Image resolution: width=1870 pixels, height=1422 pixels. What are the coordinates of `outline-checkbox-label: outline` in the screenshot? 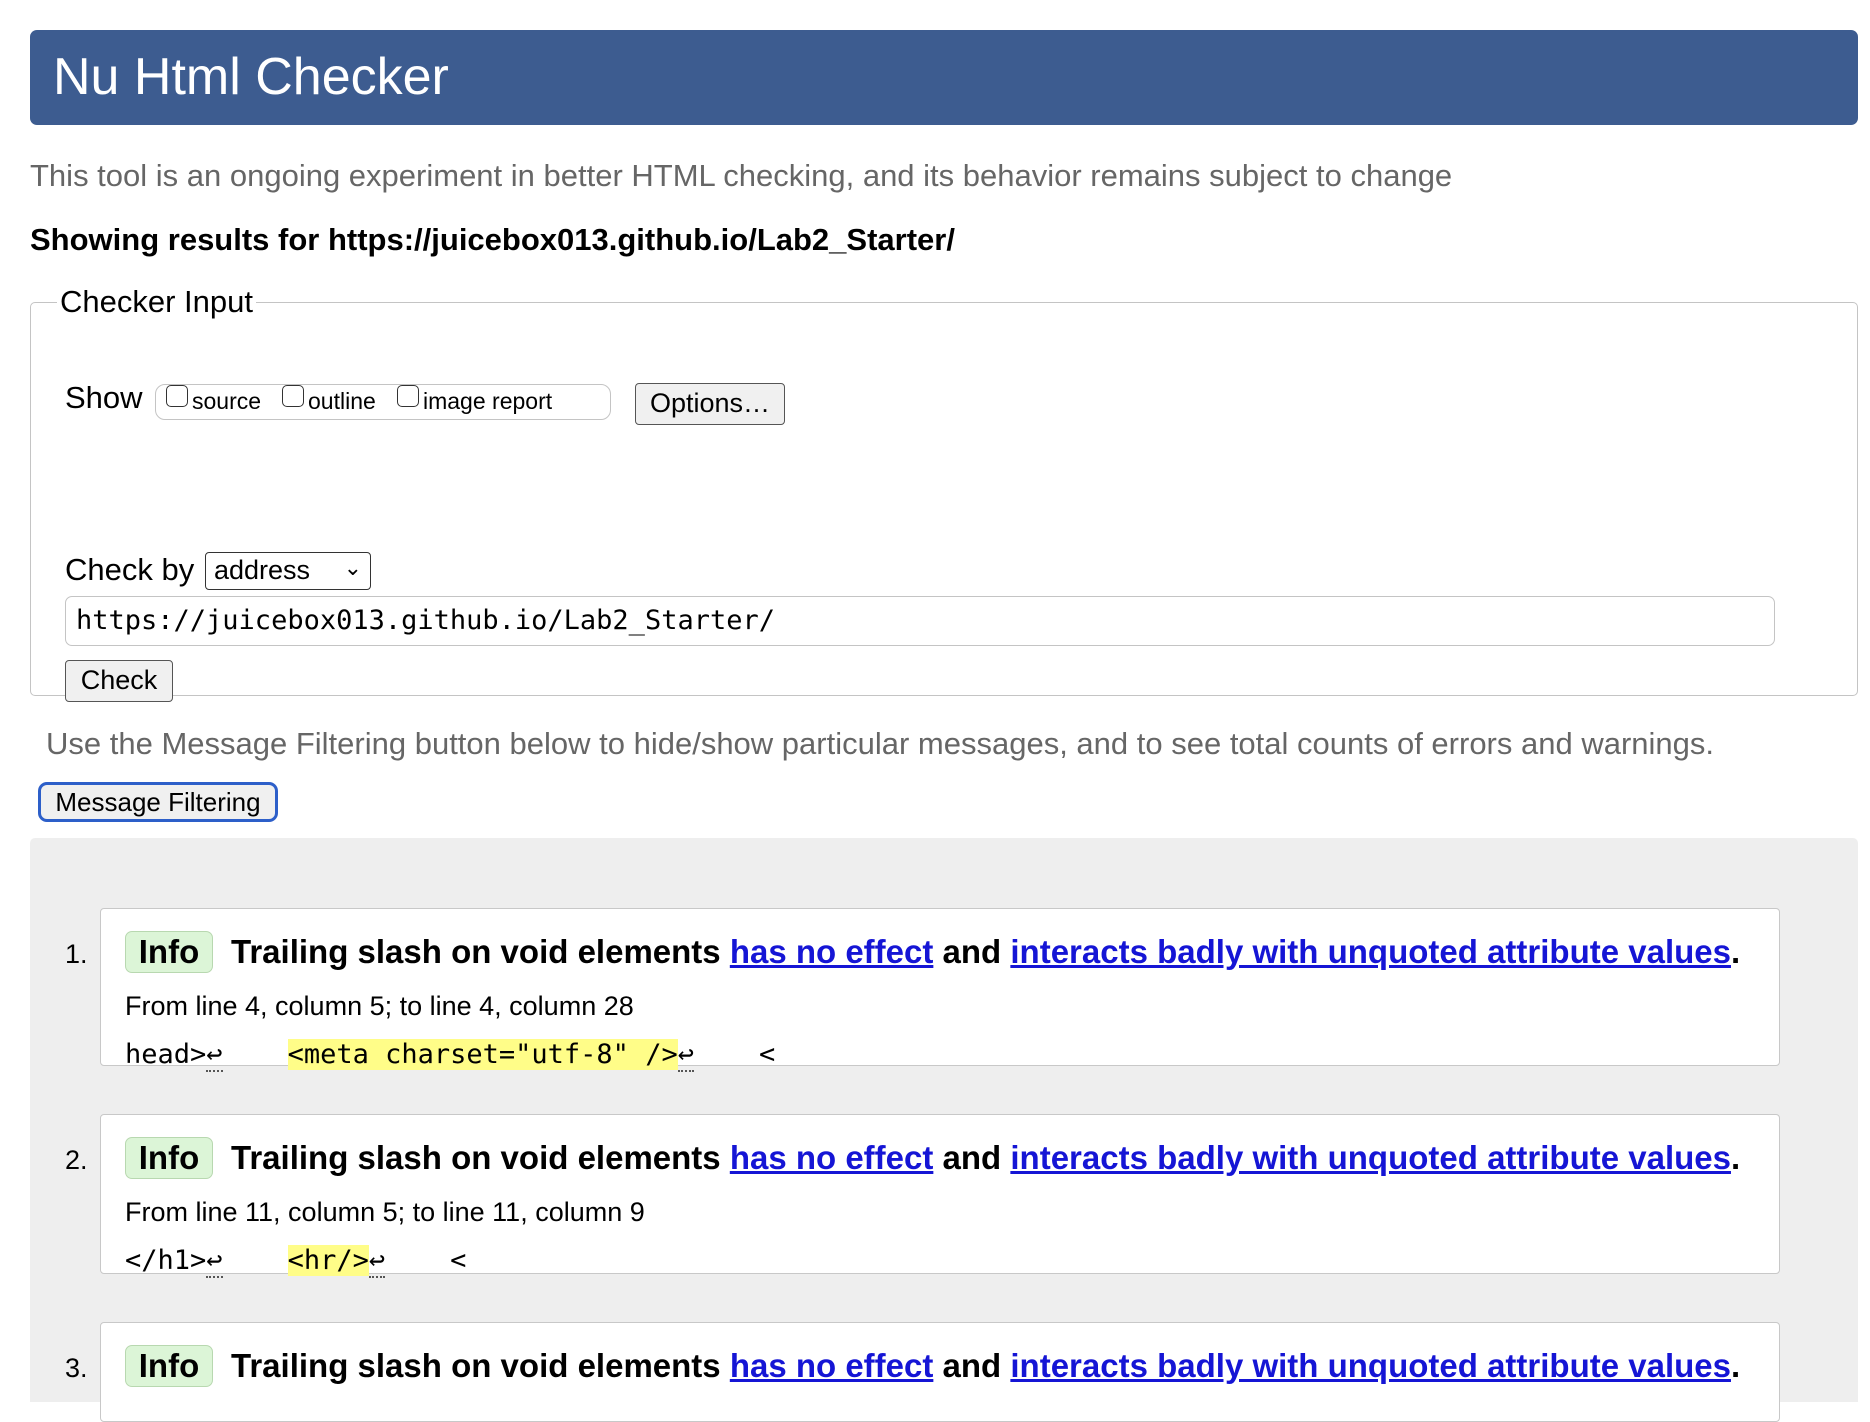 It's located at (342, 401).